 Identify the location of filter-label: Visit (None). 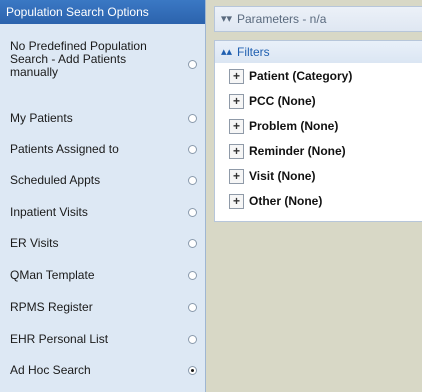
(282, 176).